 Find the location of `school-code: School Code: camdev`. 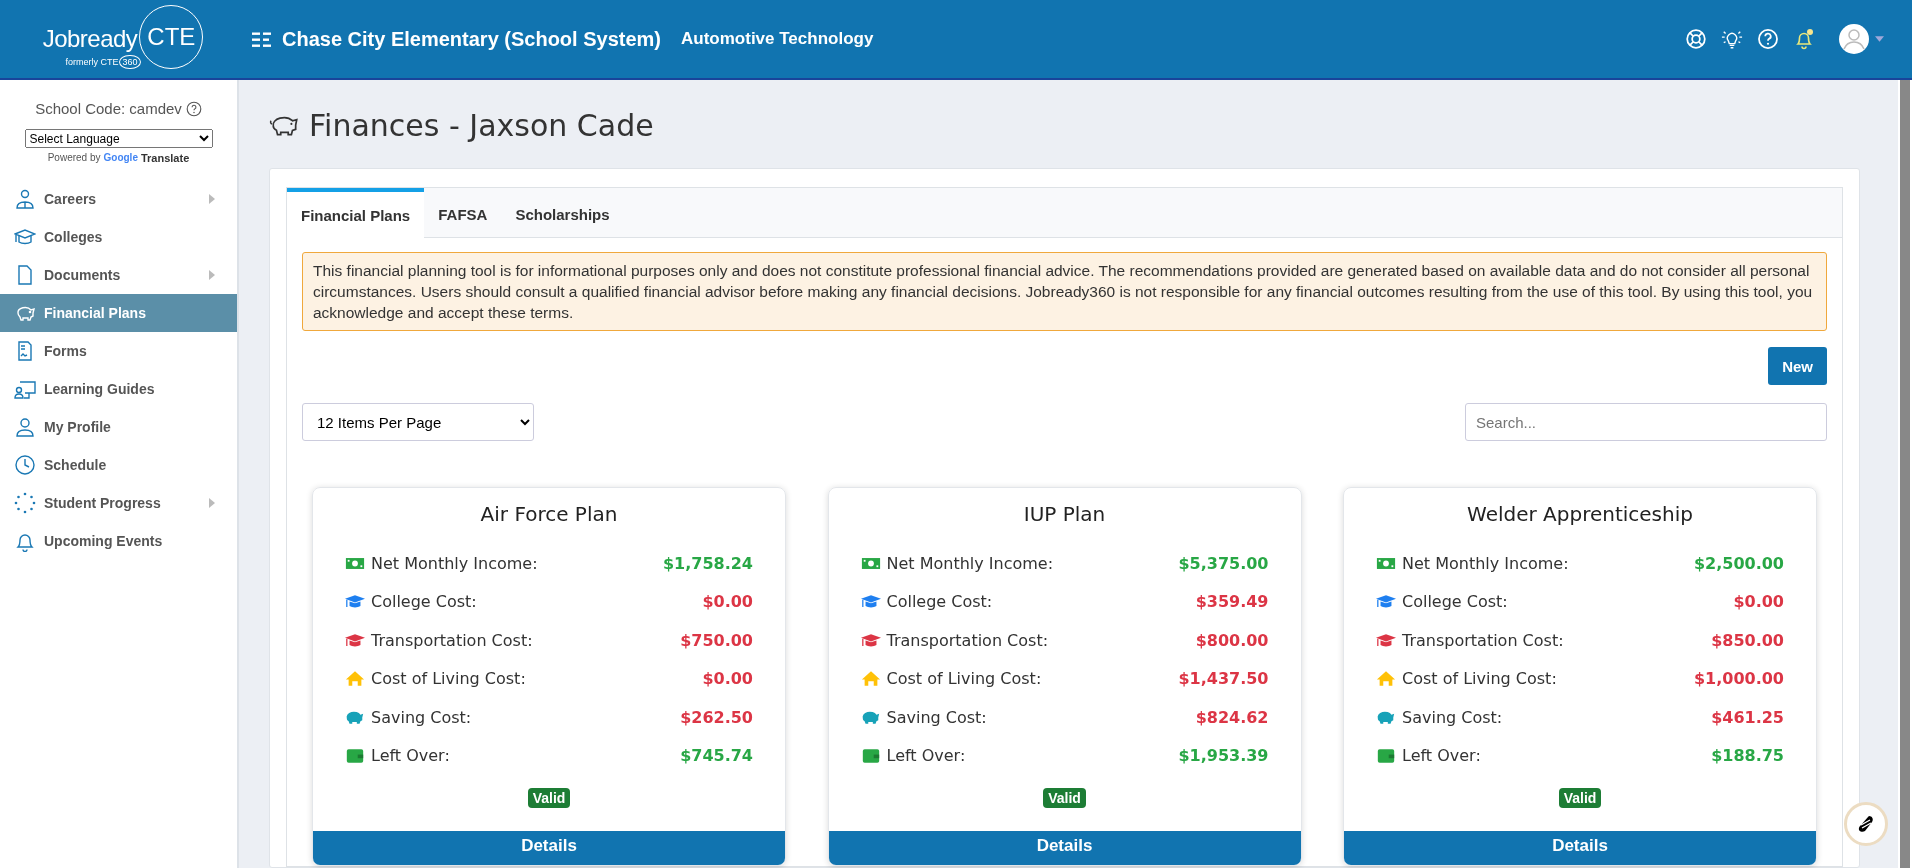

school-code: School Code: camdev is located at coordinates (108, 108).